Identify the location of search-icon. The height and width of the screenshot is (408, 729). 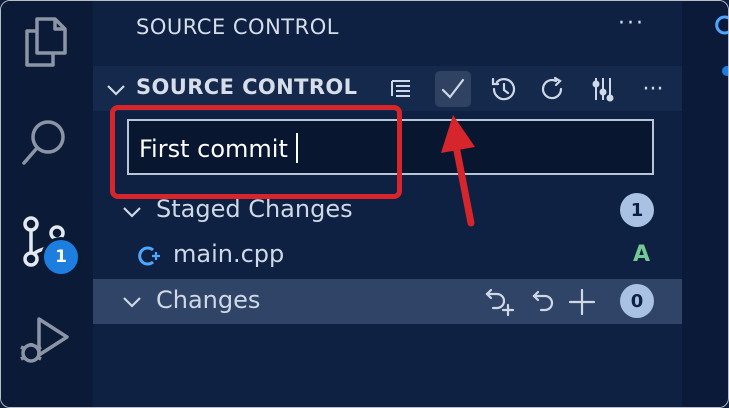
(45, 141).